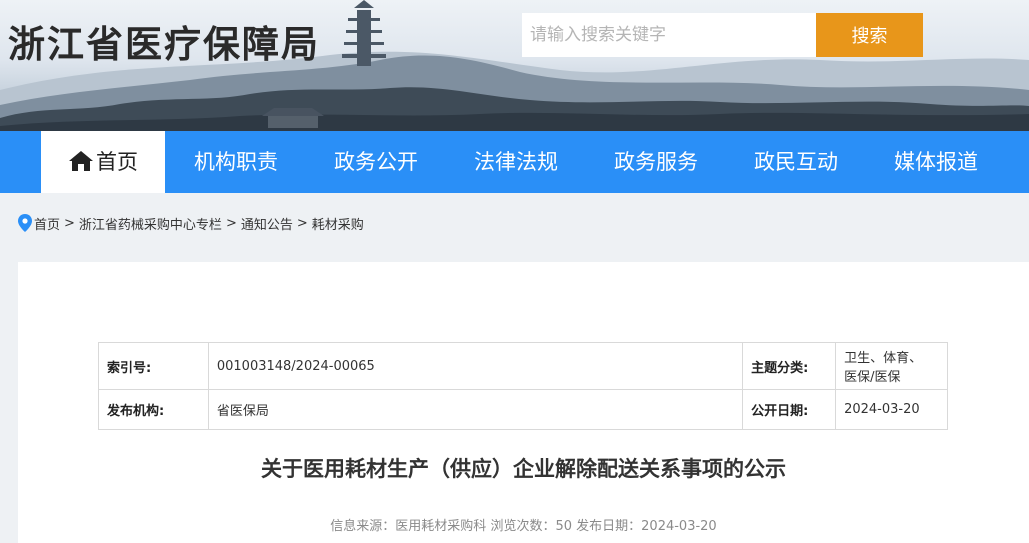 The image size is (1029, 543). I want to click on breadcrumb: 首页 > 浙江省药械采购中心专栏 > 通知公告 > 耗材采购, so click(191, 223).